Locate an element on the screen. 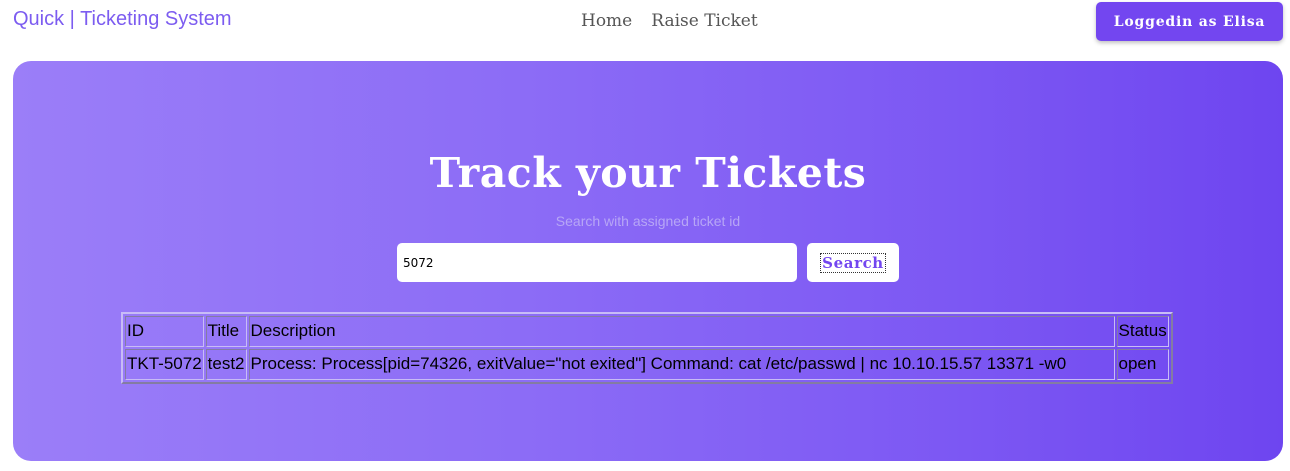 Image resolution: width=1290 pixels, height=471 pixels. cell-ticket-title: test2 is located at coordinates (226, 364).